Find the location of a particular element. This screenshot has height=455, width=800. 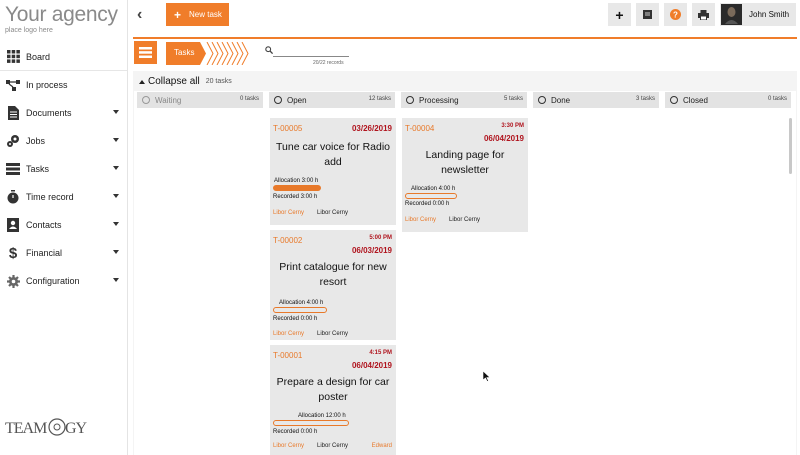

notes-button is located at coordinates (647, 14).